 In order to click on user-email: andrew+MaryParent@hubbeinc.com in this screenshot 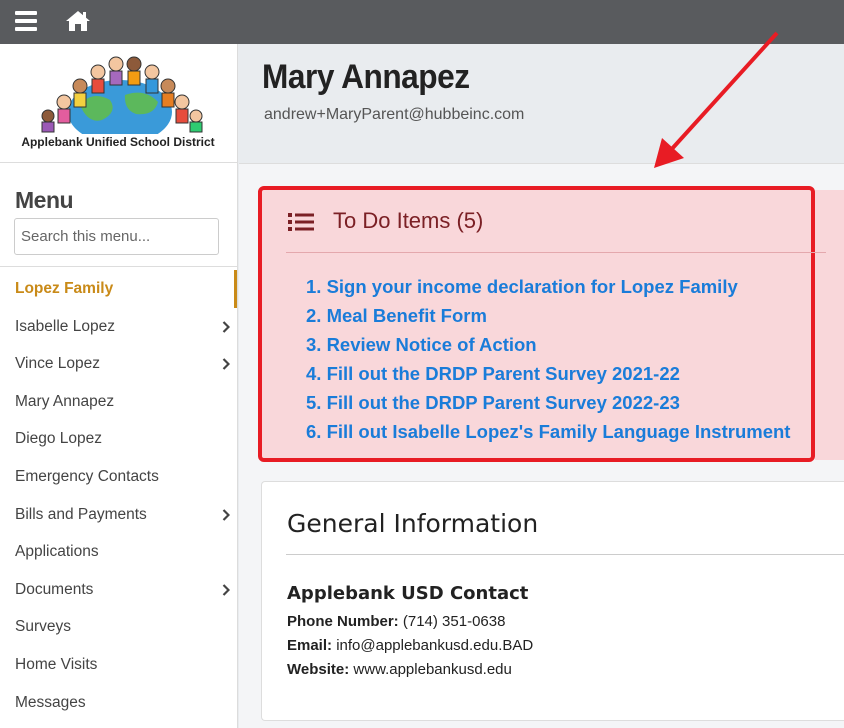, I will do `click(394, 114)`.